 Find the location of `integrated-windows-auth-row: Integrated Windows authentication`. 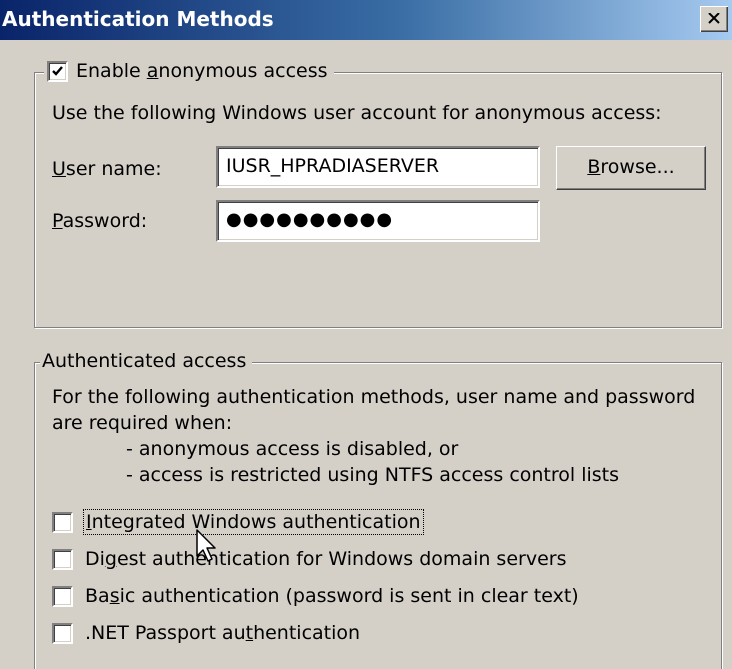

integrated-windows-auth-row: Integrated Windows authentication is located at coordinates (238, 522).